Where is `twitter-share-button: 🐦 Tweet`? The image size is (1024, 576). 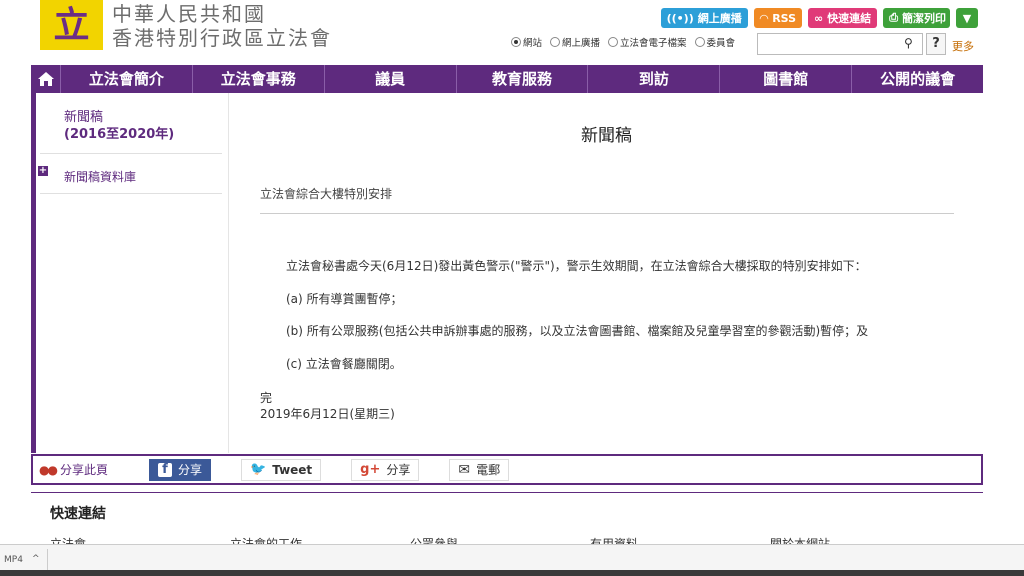 twitter-share-button: 🐦 Tweet is located at coordinates (281, 469).